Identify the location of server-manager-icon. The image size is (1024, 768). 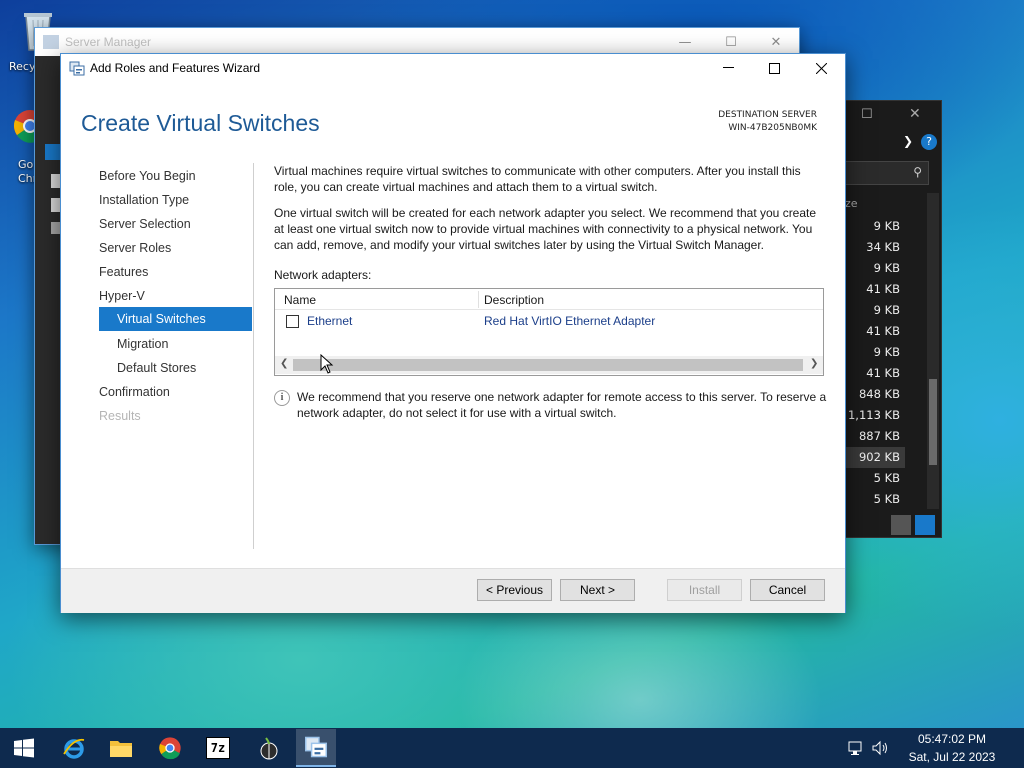
(51, 42).